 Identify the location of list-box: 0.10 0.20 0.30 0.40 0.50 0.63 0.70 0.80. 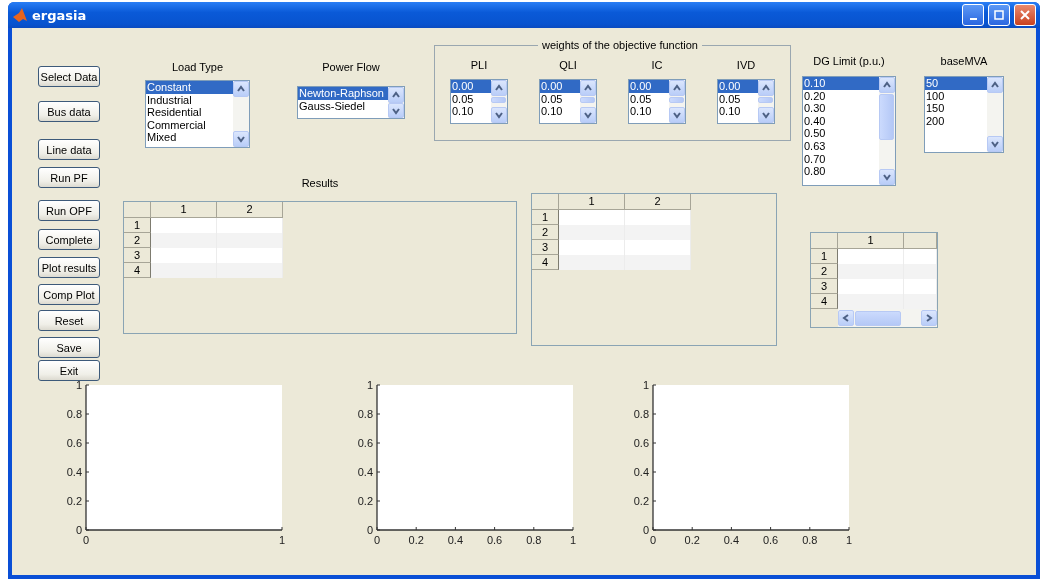
(849, 131).